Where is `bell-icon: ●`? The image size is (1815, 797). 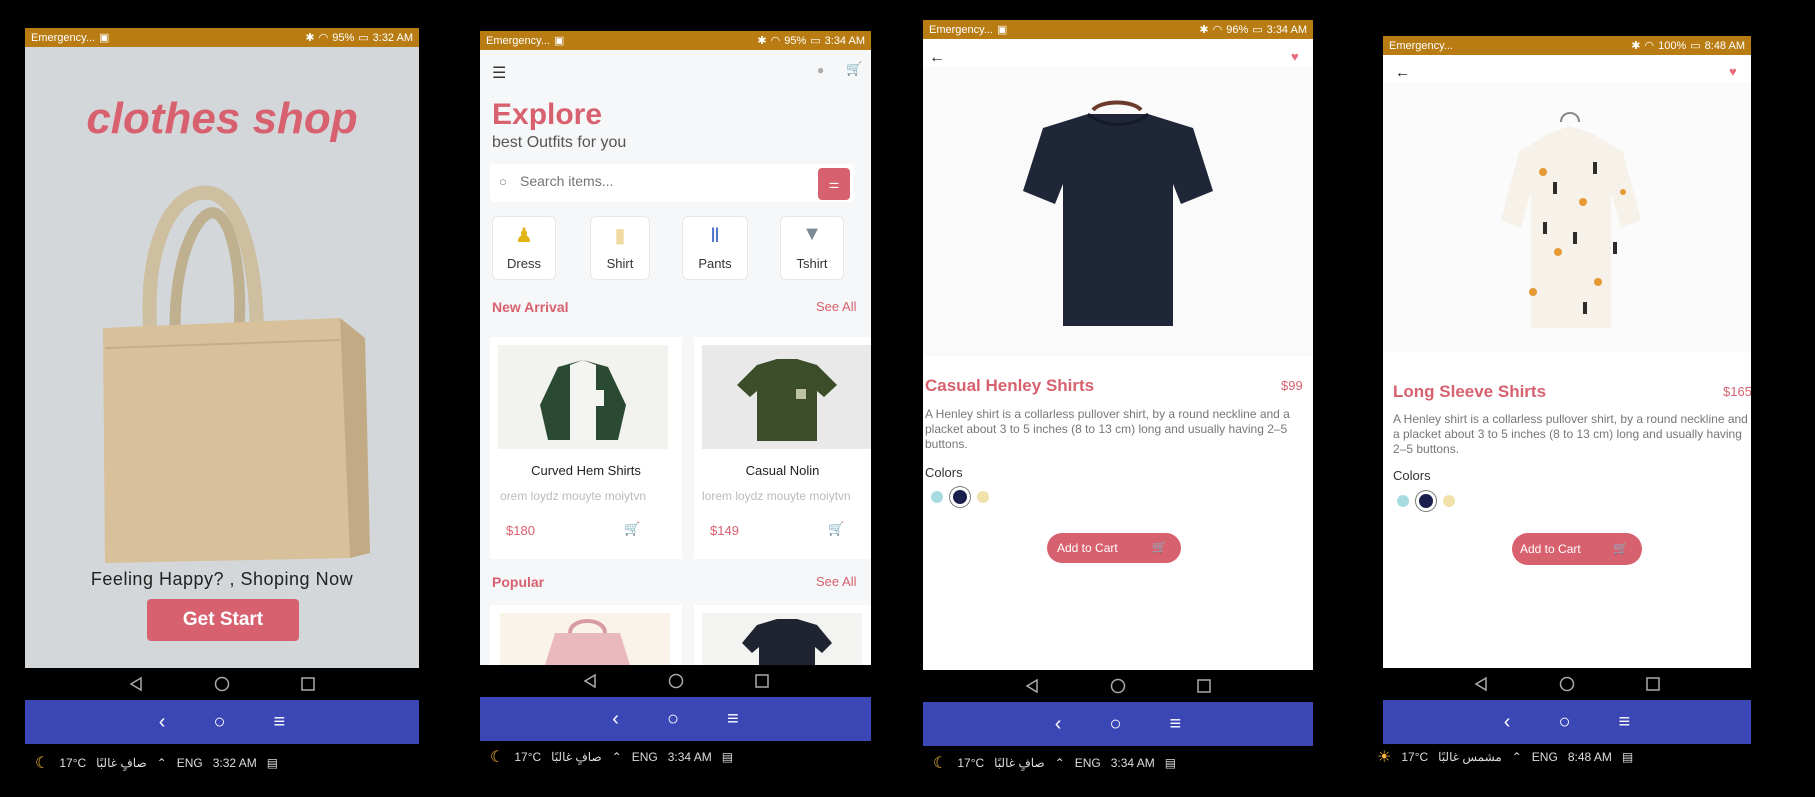
bell-icon: ● is located at coordinates (820, 70).